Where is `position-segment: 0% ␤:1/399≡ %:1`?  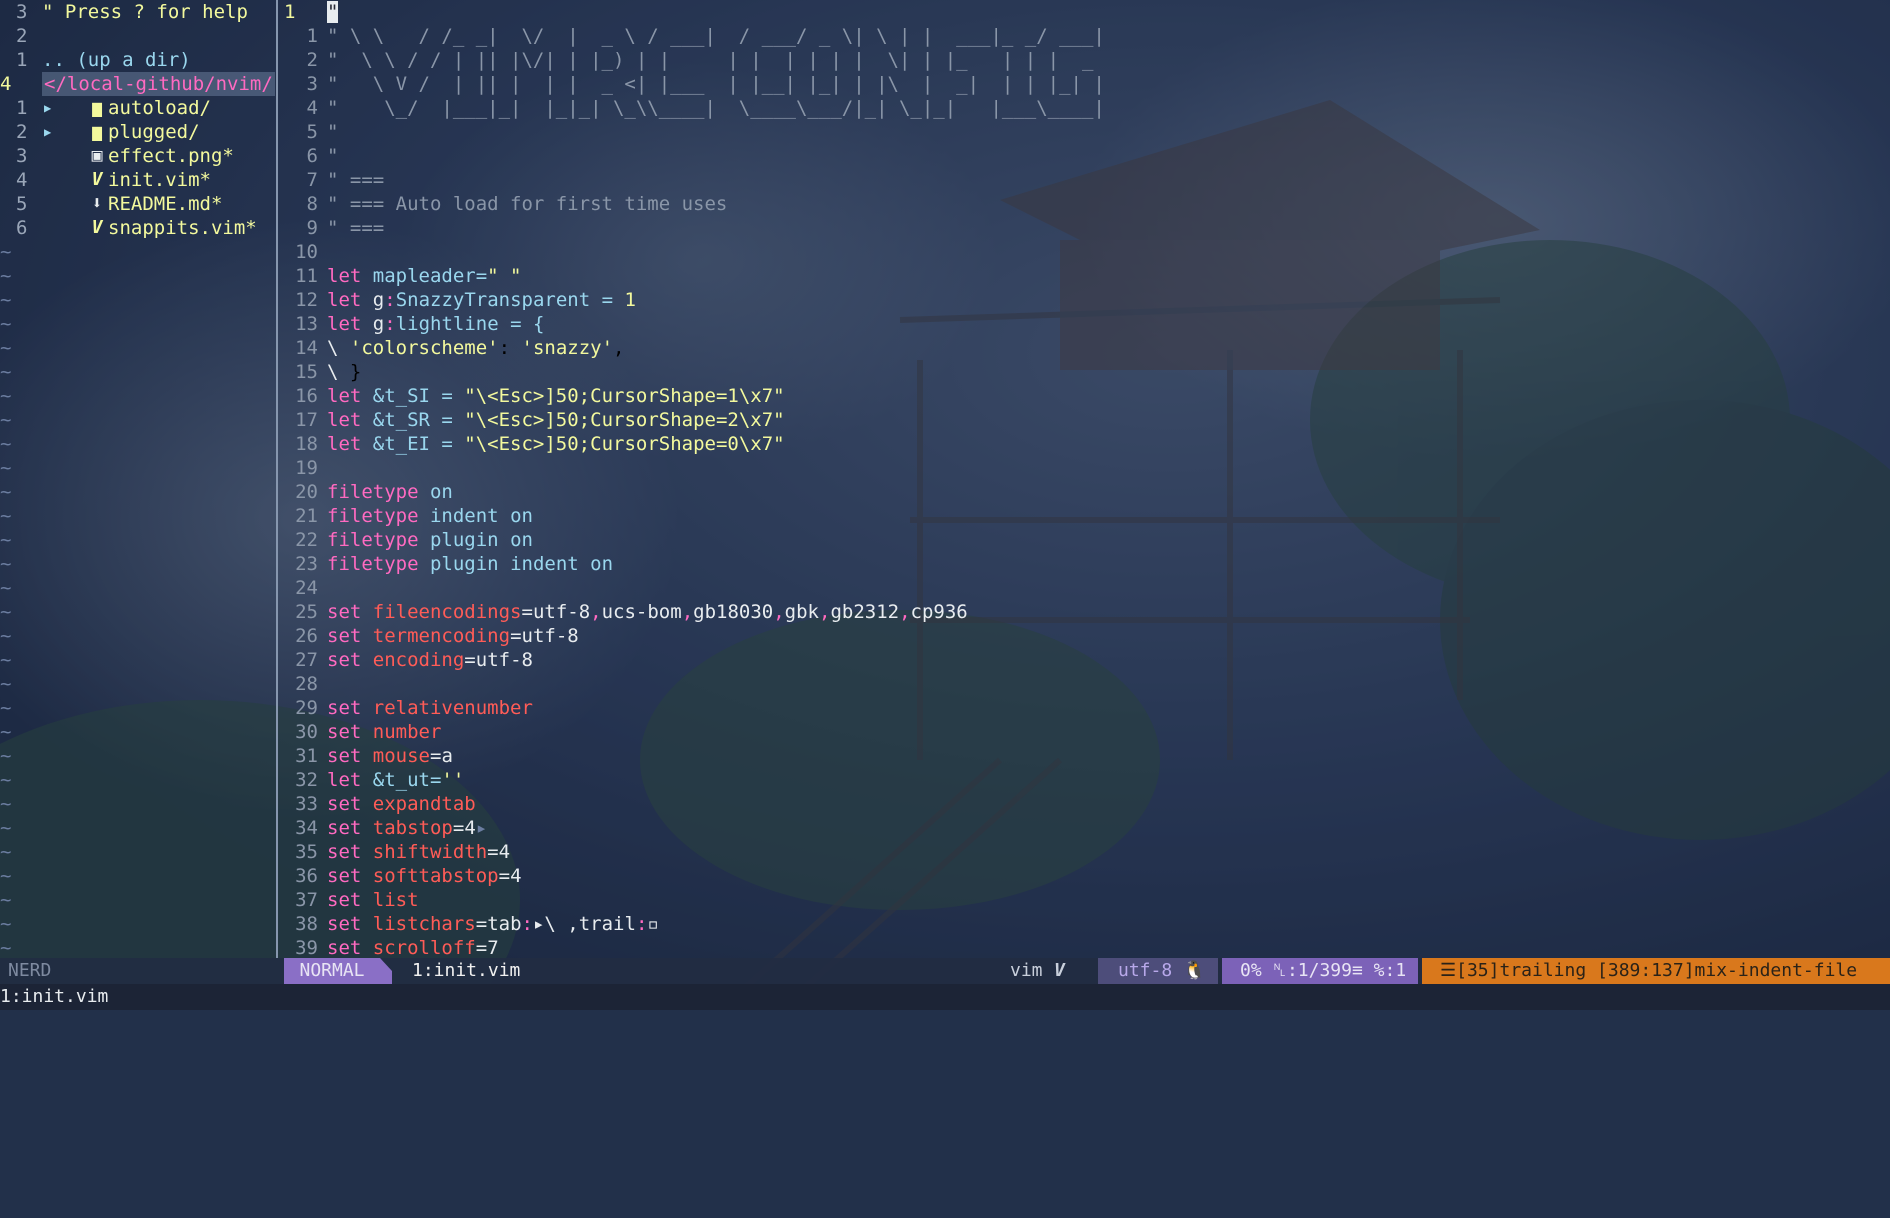 position-segment: 0% ␤:1/399≡ %:1 is located at coordinates (1320, 971).